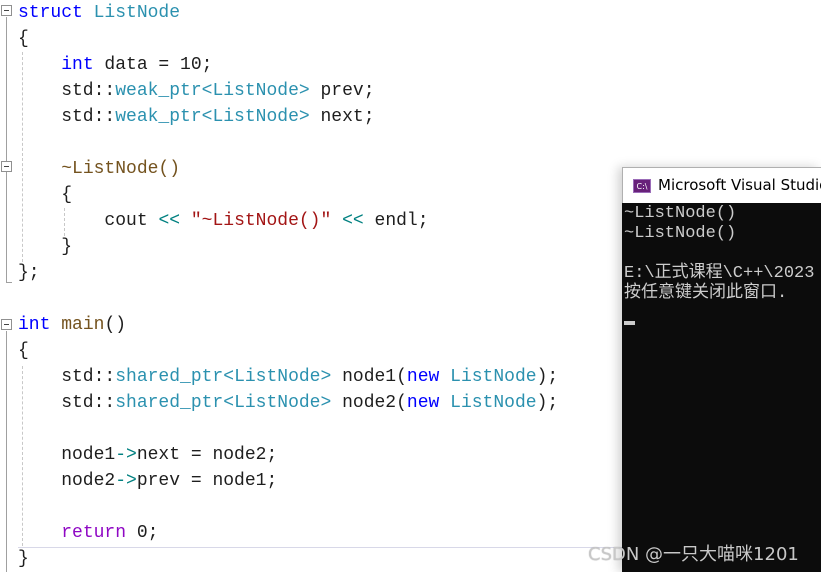 The height and width of the screenshot is (572, 821). I want to click on code-line: ~ListNode(), so click(99, 169).